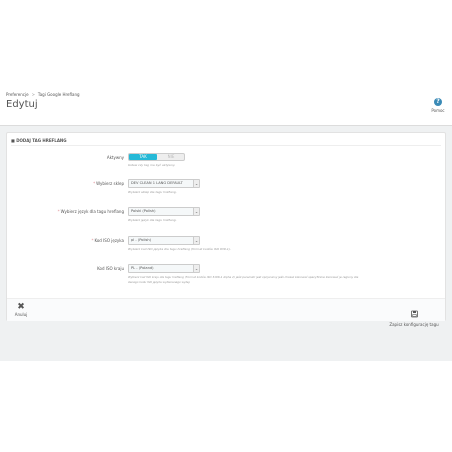 The image size is (452, 452). I want to click on breadcrumb-item-preferences: Preferencje, so click(17, 94).